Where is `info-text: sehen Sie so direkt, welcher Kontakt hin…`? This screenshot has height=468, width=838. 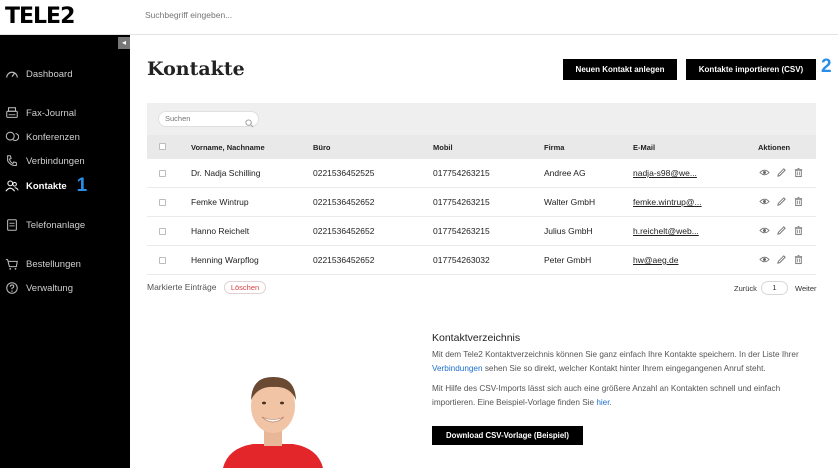
info-text: sehen Sie so direkt, welcher Kontakt hin… is located at coordinates (624, 368).